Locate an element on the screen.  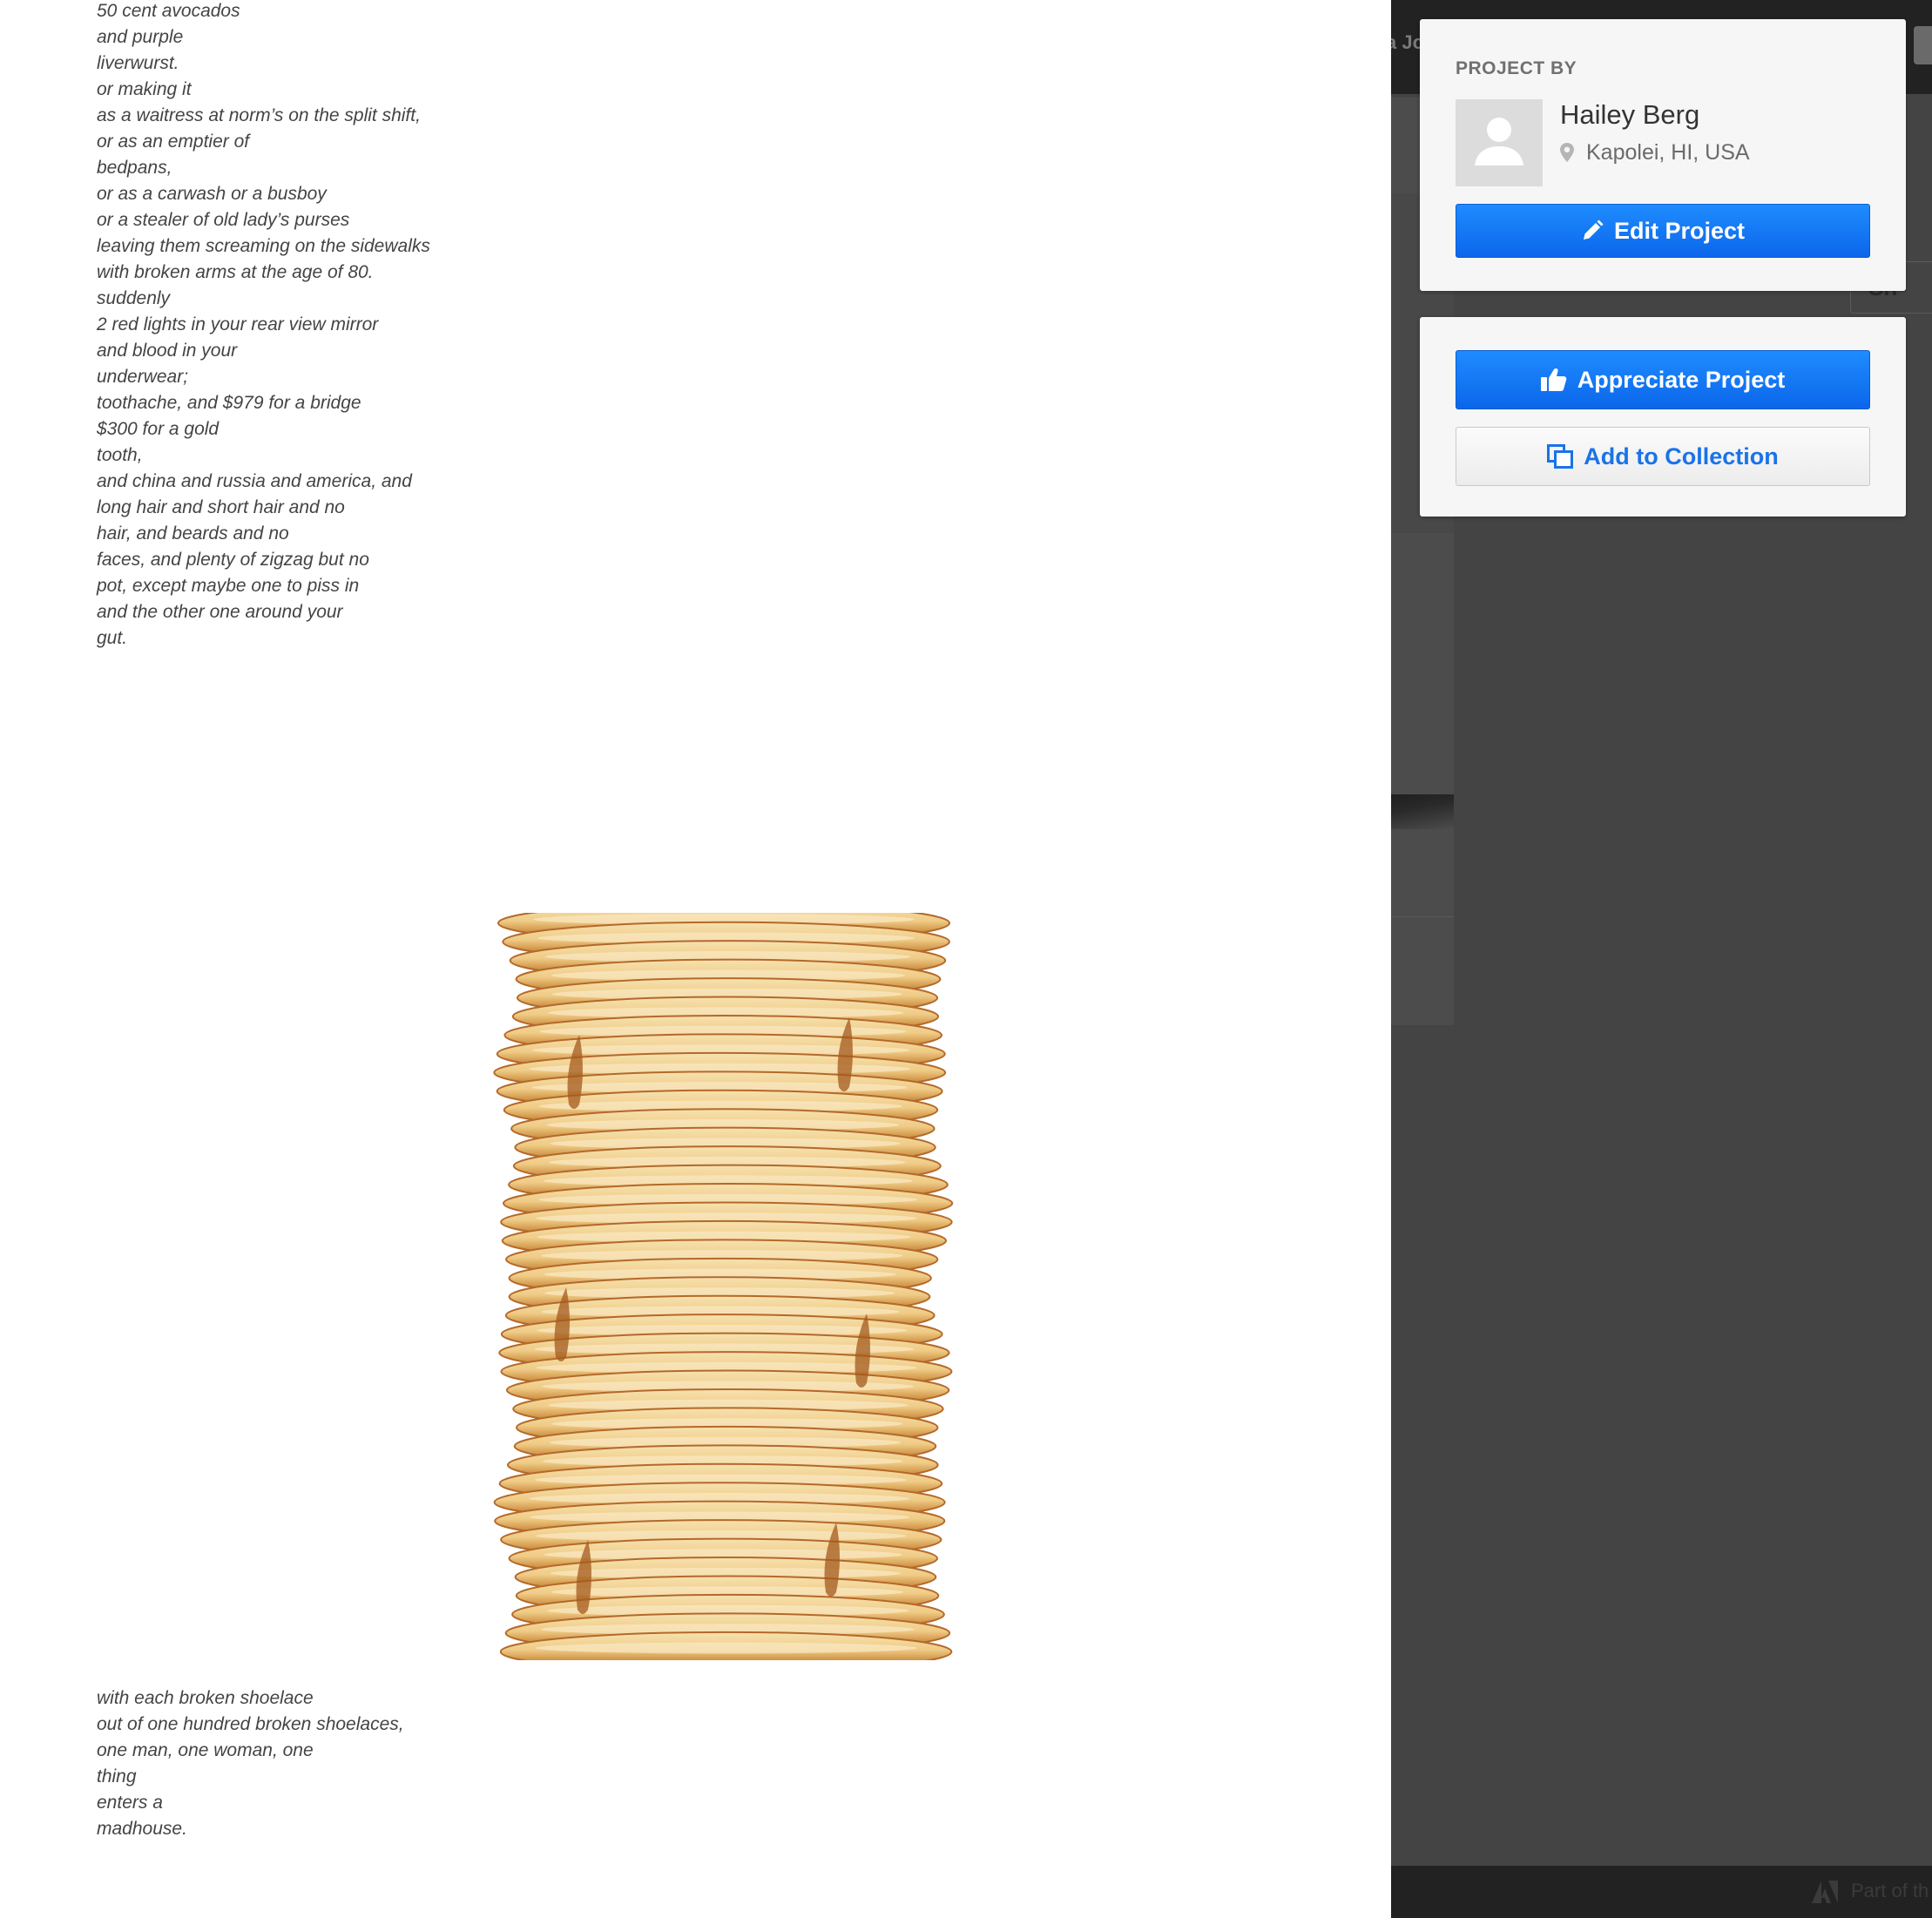
poem-bottom-line: one man, one woman, one is located at coordinates (205, 1750).